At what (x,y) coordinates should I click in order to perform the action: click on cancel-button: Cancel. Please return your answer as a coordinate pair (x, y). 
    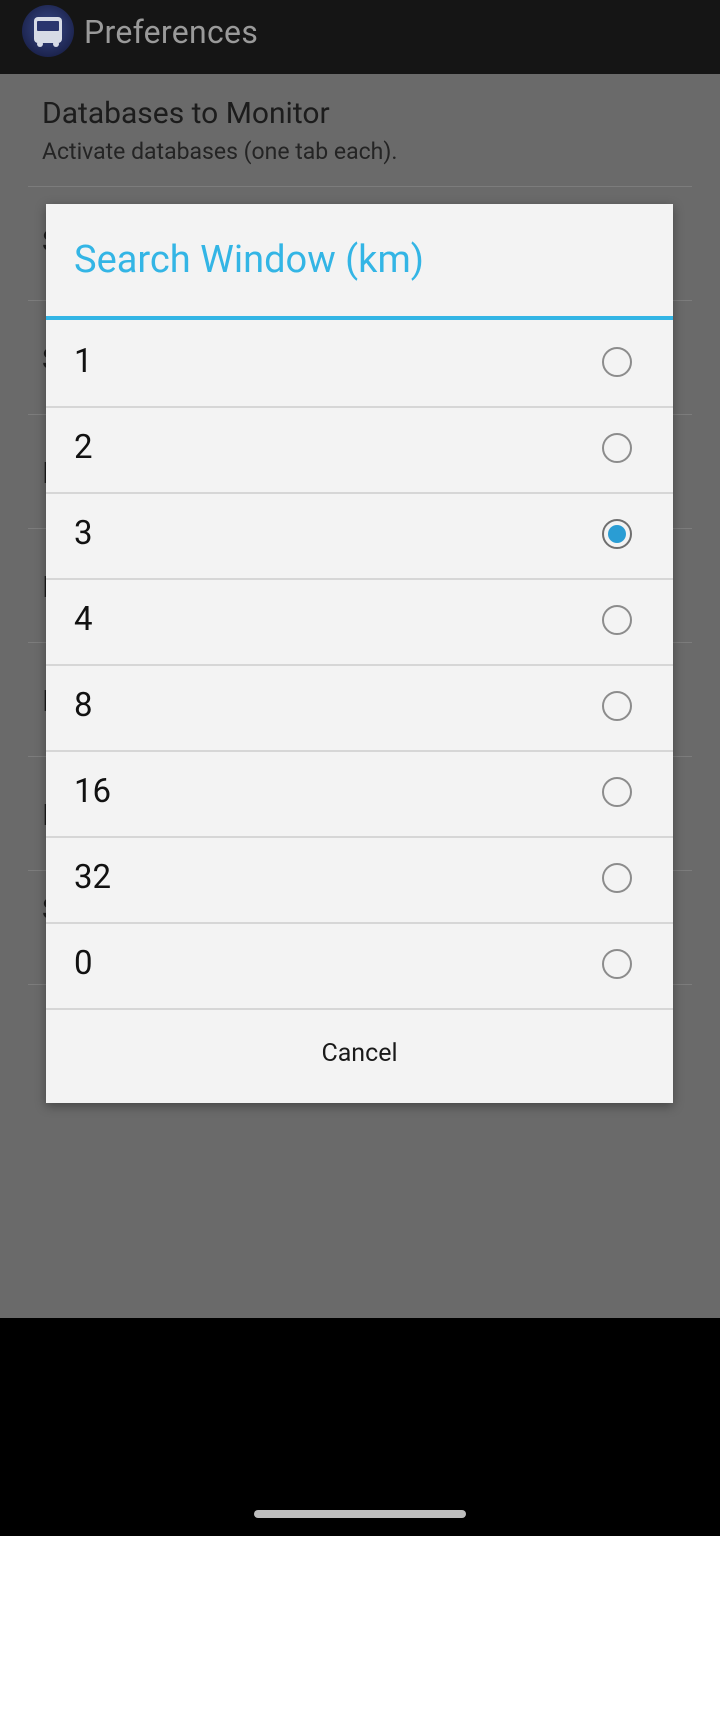
    Looking at the image, I should click on (359, 1055).